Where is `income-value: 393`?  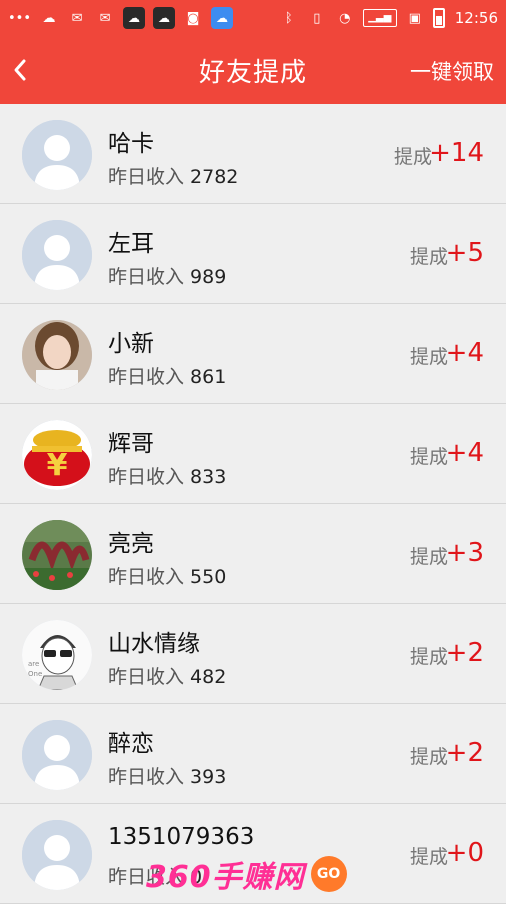
income-value: 393 is located at coordinates (208, 777).